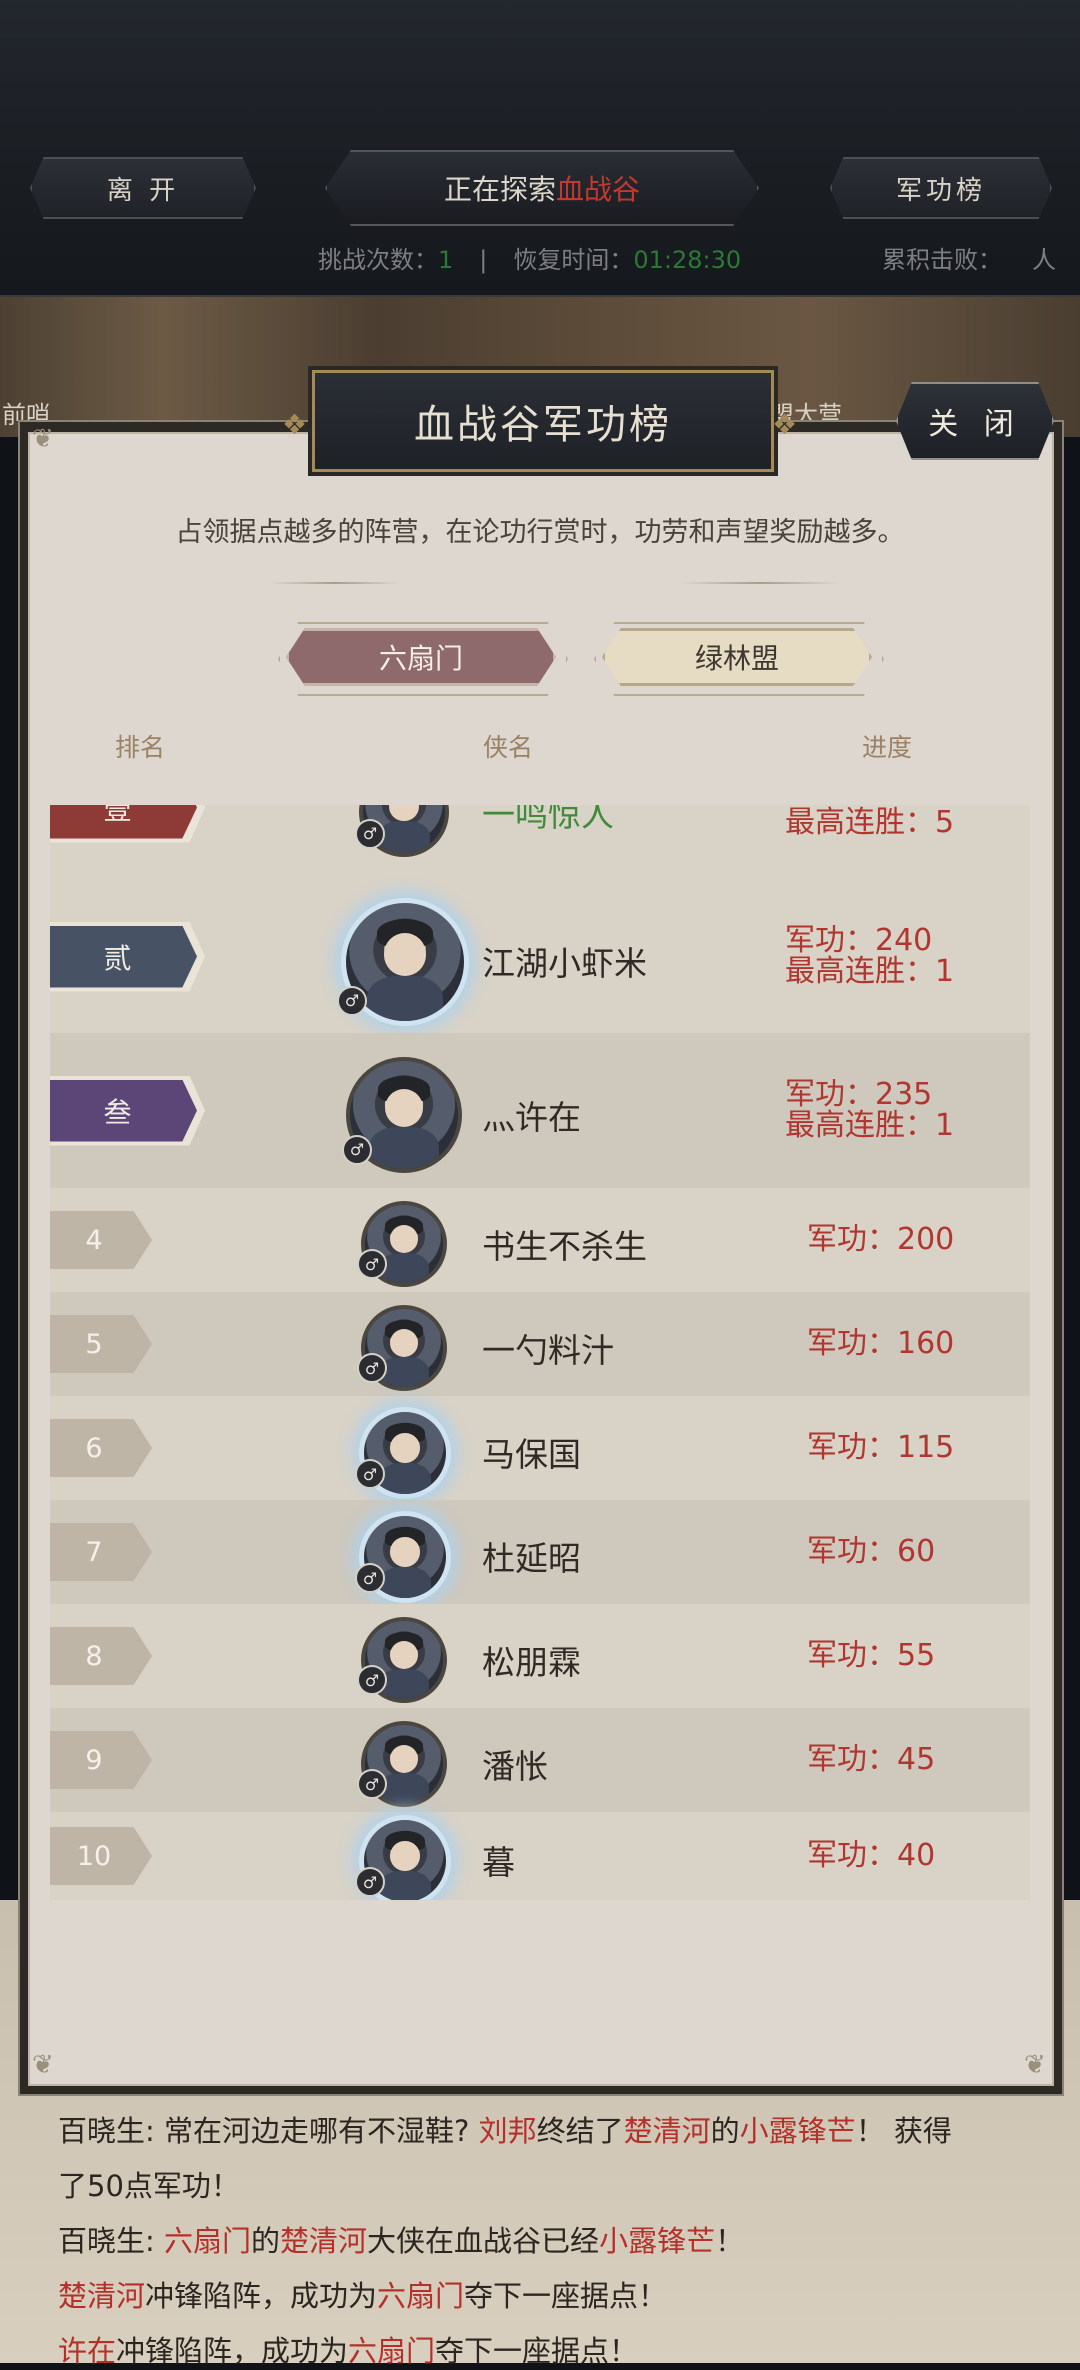  What do you see at coordinates (881, 1343) in the screenshot?
I see `merit-value: 军功：160` at bounding box center [881, 1343].